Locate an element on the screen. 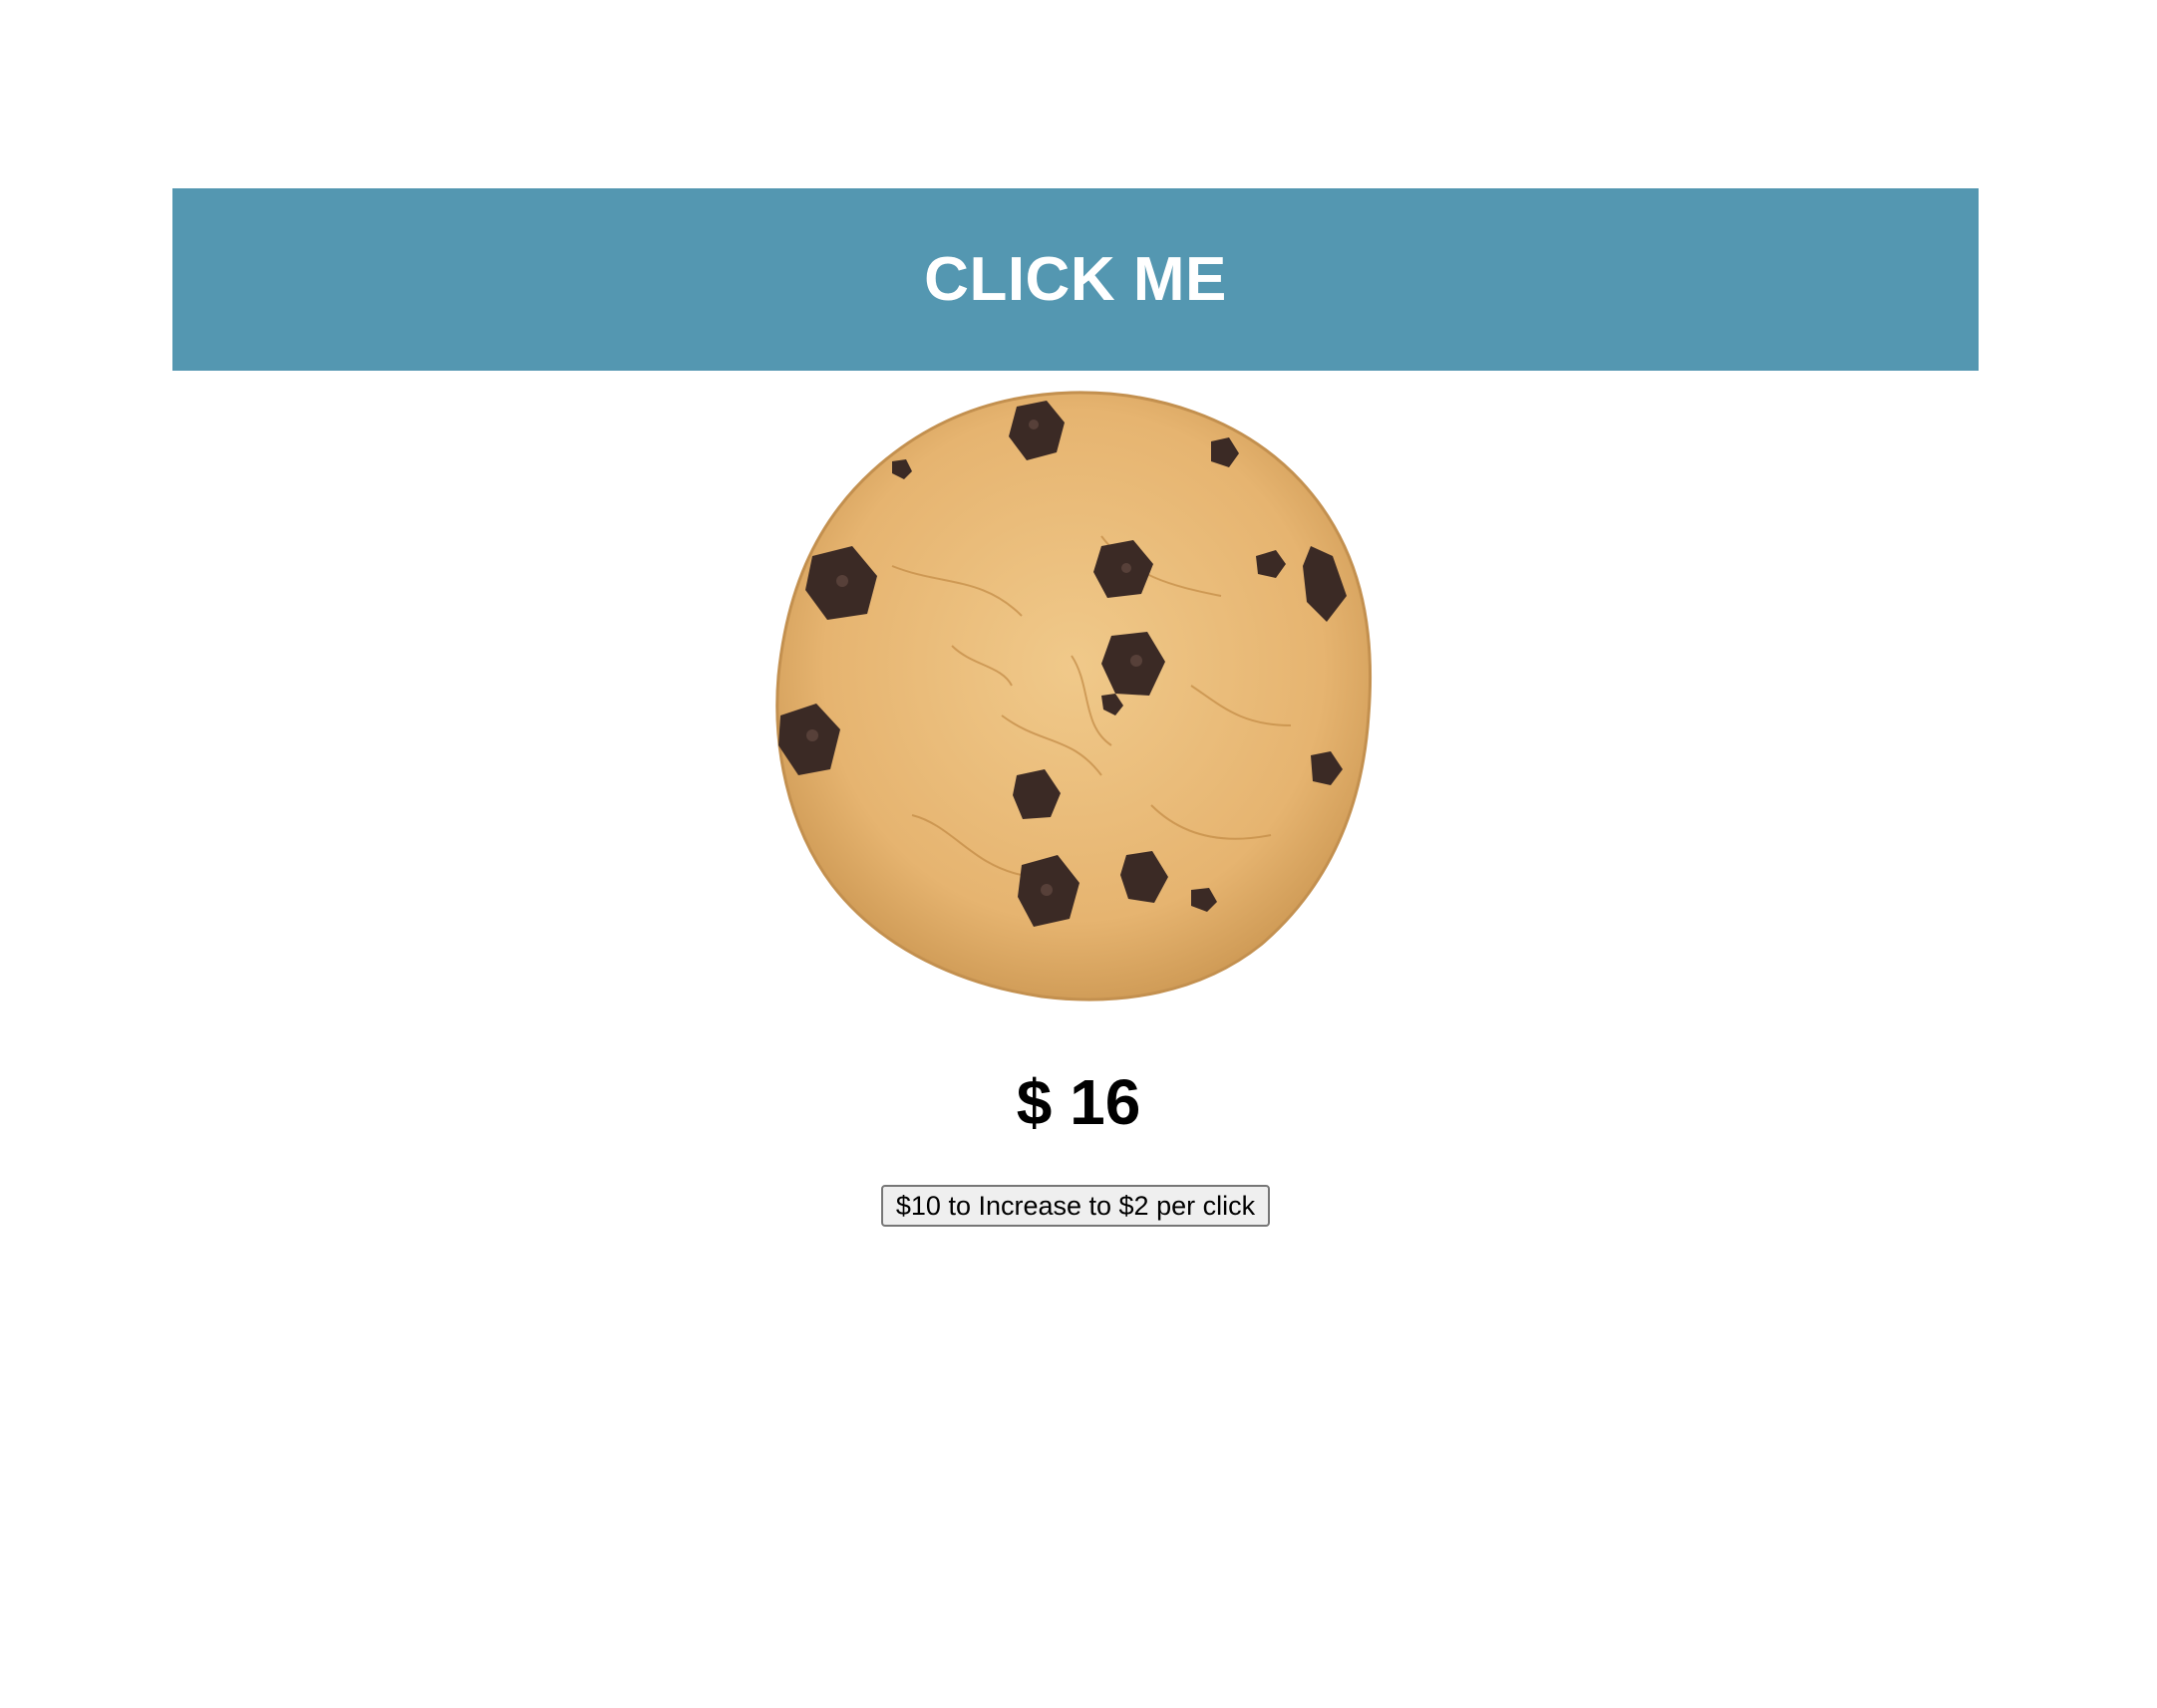 The height and width of the screenshot is (1708, 2157). money-counter: $ 16 is located at coordinates (1078, 1102).